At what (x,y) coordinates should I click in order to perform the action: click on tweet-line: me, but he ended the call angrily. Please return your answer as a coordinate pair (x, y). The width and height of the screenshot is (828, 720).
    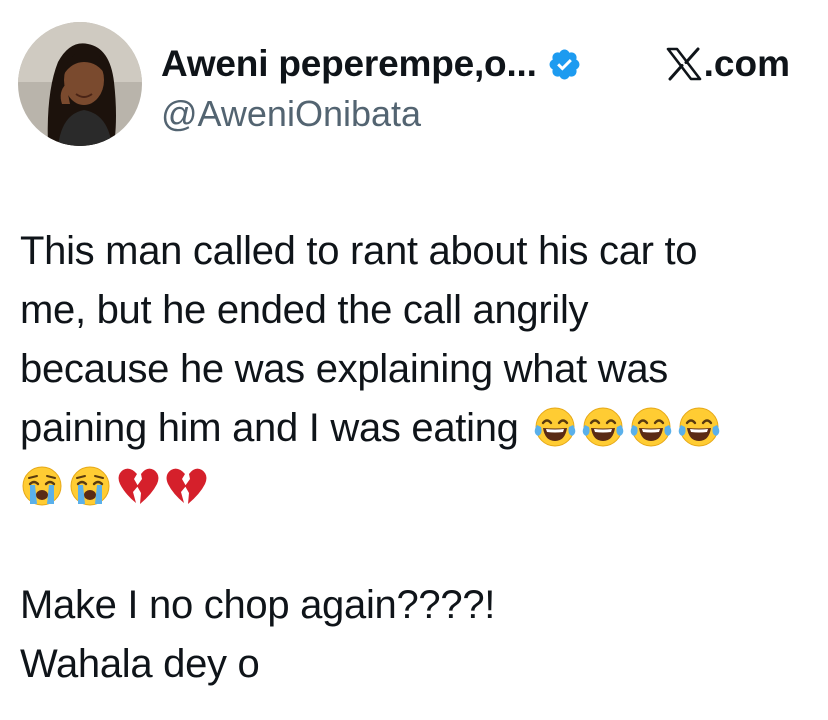
    Looking at the image, I should click on (304, 310).